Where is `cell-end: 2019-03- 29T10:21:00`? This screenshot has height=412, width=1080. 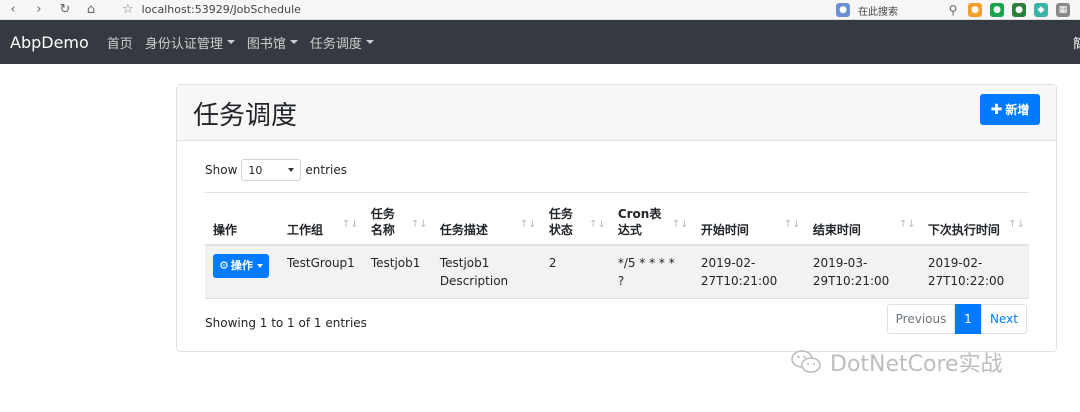 cell-end: 2019-03- 29T10:21:00 is located at coordinates (862, 271).